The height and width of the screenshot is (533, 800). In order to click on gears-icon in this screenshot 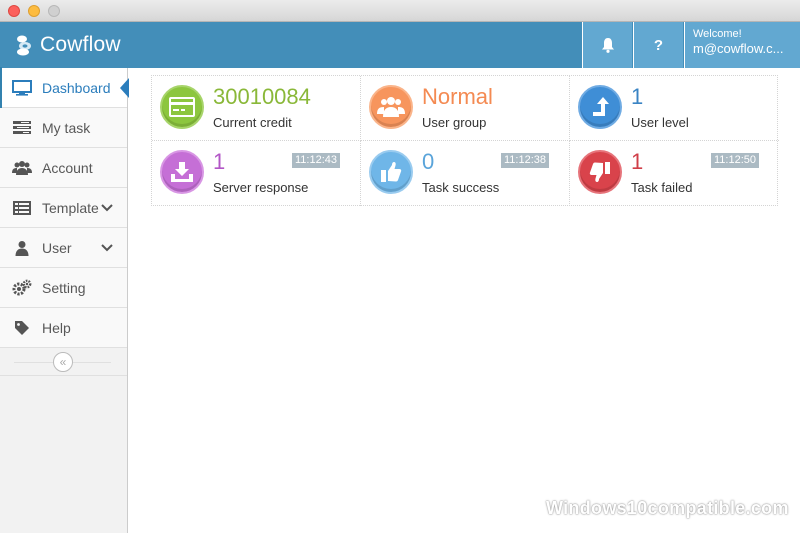, I will do `click(22, 288)`.